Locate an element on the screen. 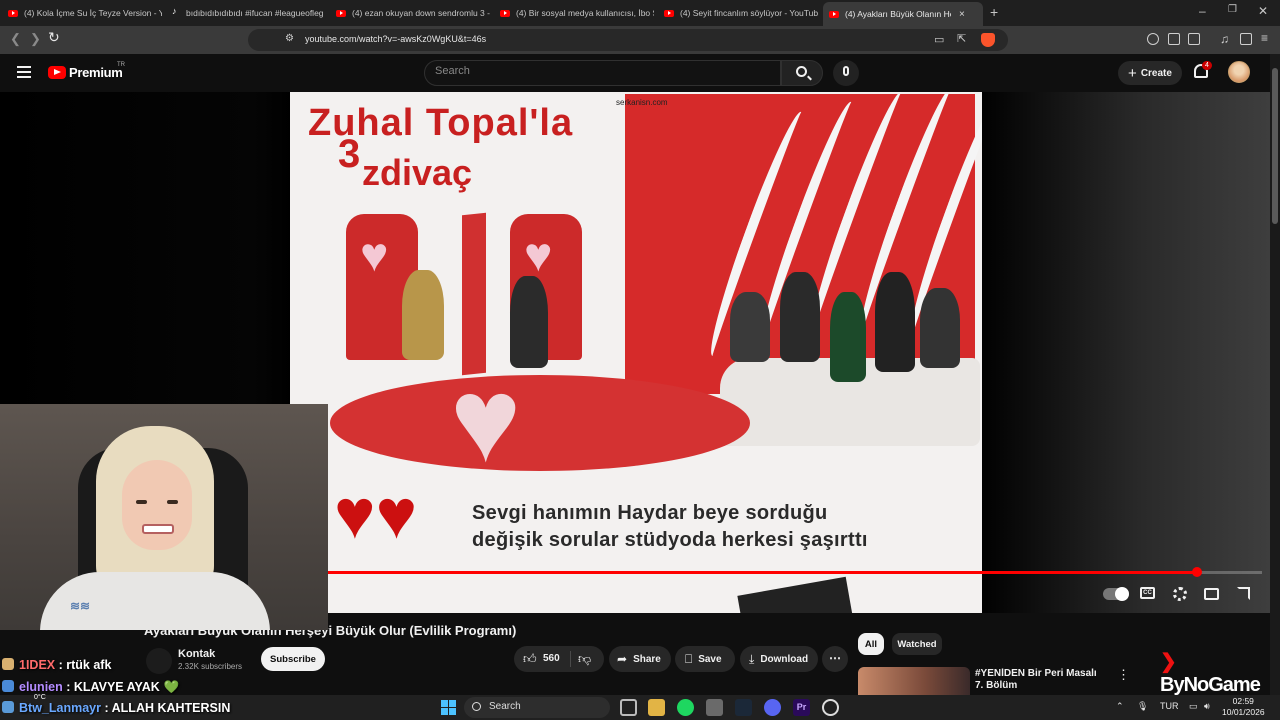 The image size is (1280, 720). save-label: Save is located at coordinates (710, 659).